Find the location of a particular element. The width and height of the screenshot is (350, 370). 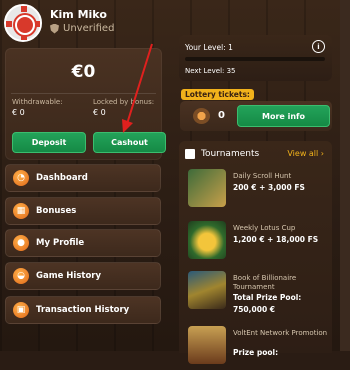

tournament-name: Daily Scroll Hunt is located at coordinates (262, 176).